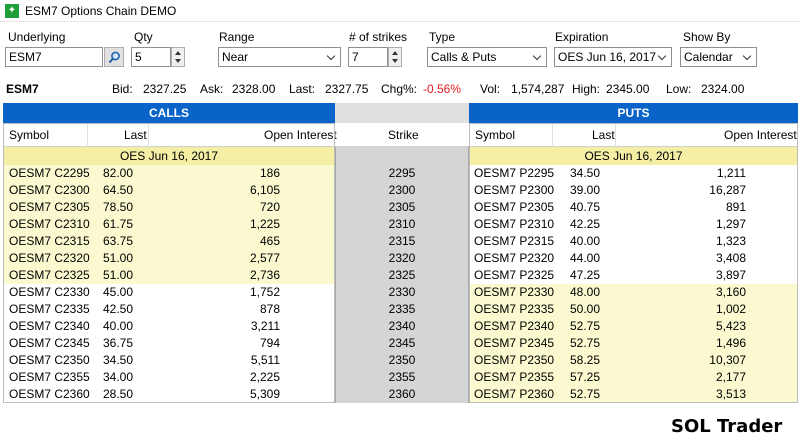 Image resolution: width=801 pixels, height=443 pixels. Describe the element at coordinates (347, 89) in the screenshot. I see `last-value: 2327.75` at that location.